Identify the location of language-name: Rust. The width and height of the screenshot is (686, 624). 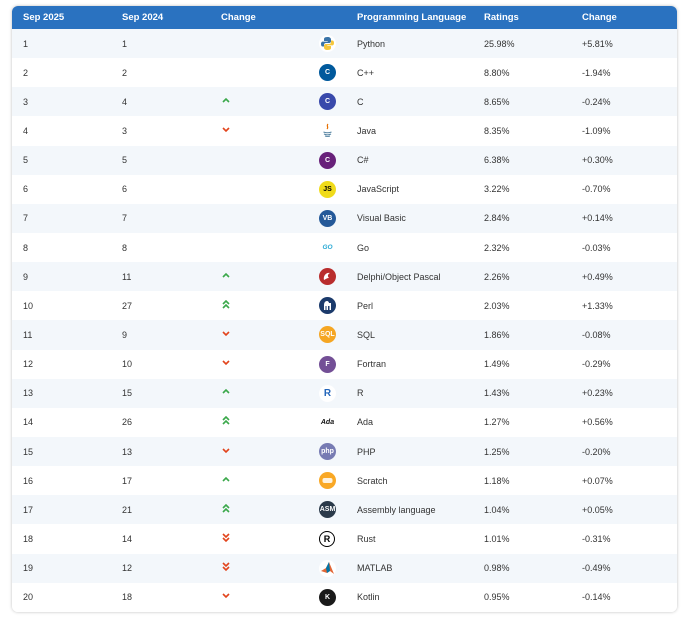
(420, 538).